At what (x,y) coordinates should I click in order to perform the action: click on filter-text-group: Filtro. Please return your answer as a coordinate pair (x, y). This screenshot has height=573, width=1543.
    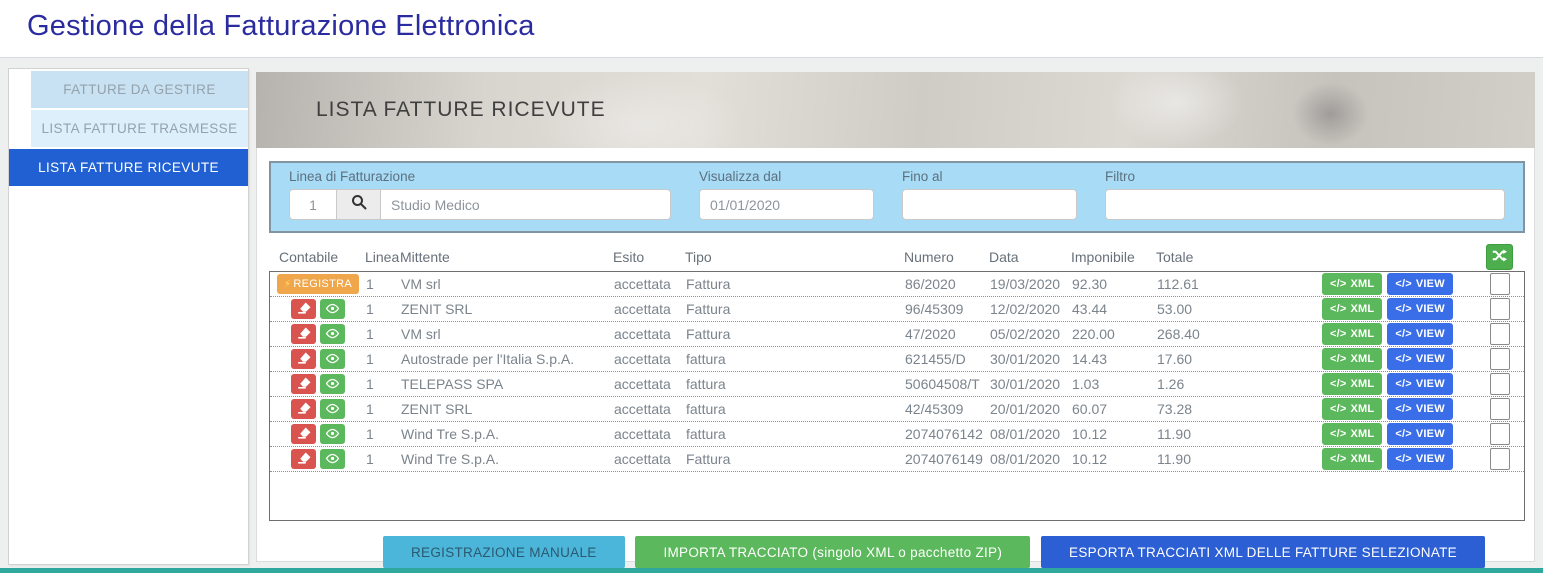
    Looking at the image, I should click on (1305, 194).